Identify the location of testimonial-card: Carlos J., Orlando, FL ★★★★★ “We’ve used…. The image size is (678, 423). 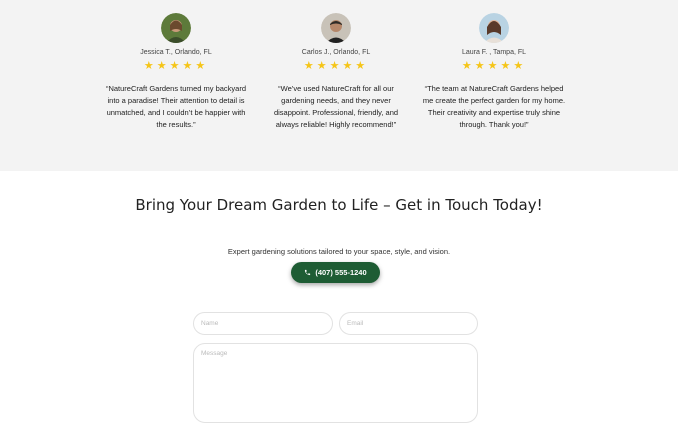
(336, 72).